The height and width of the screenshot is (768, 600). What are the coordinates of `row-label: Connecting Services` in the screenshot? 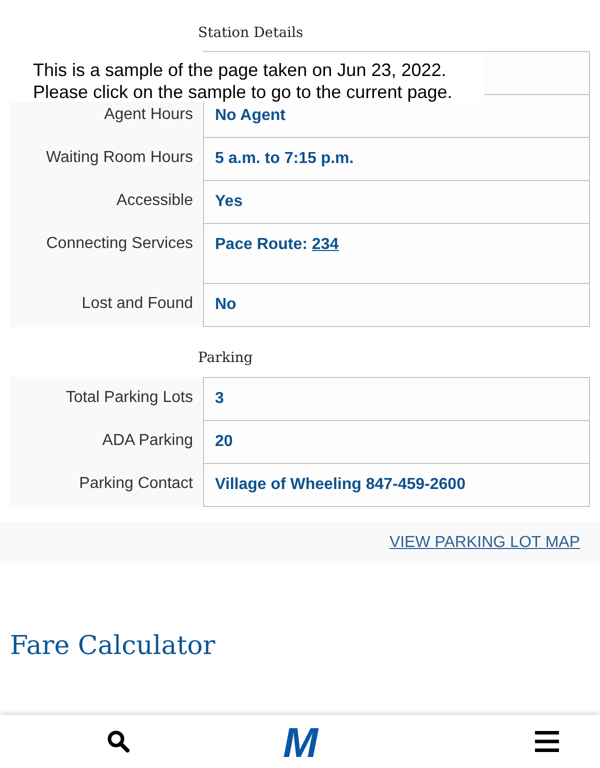 It's located at (119, 243).